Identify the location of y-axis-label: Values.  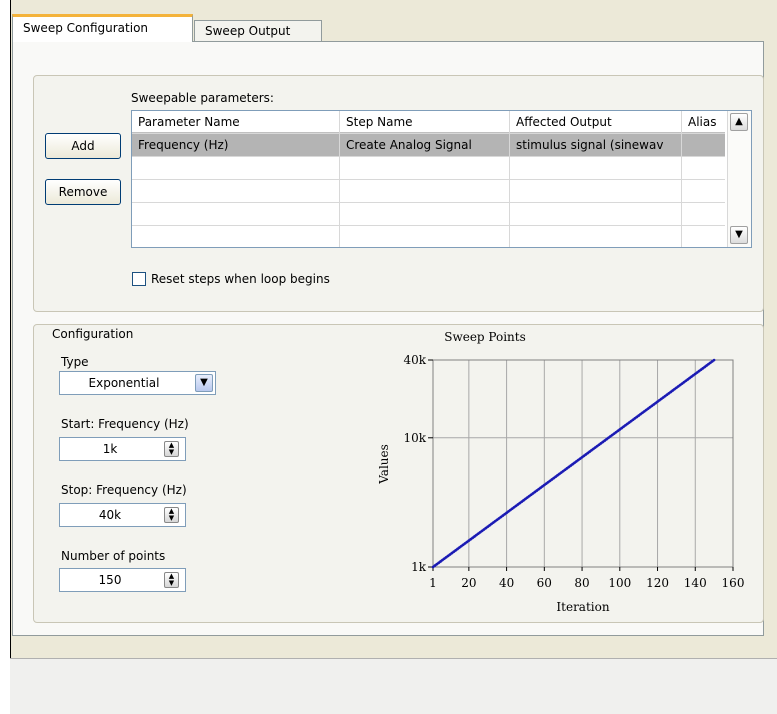
(384, 464).